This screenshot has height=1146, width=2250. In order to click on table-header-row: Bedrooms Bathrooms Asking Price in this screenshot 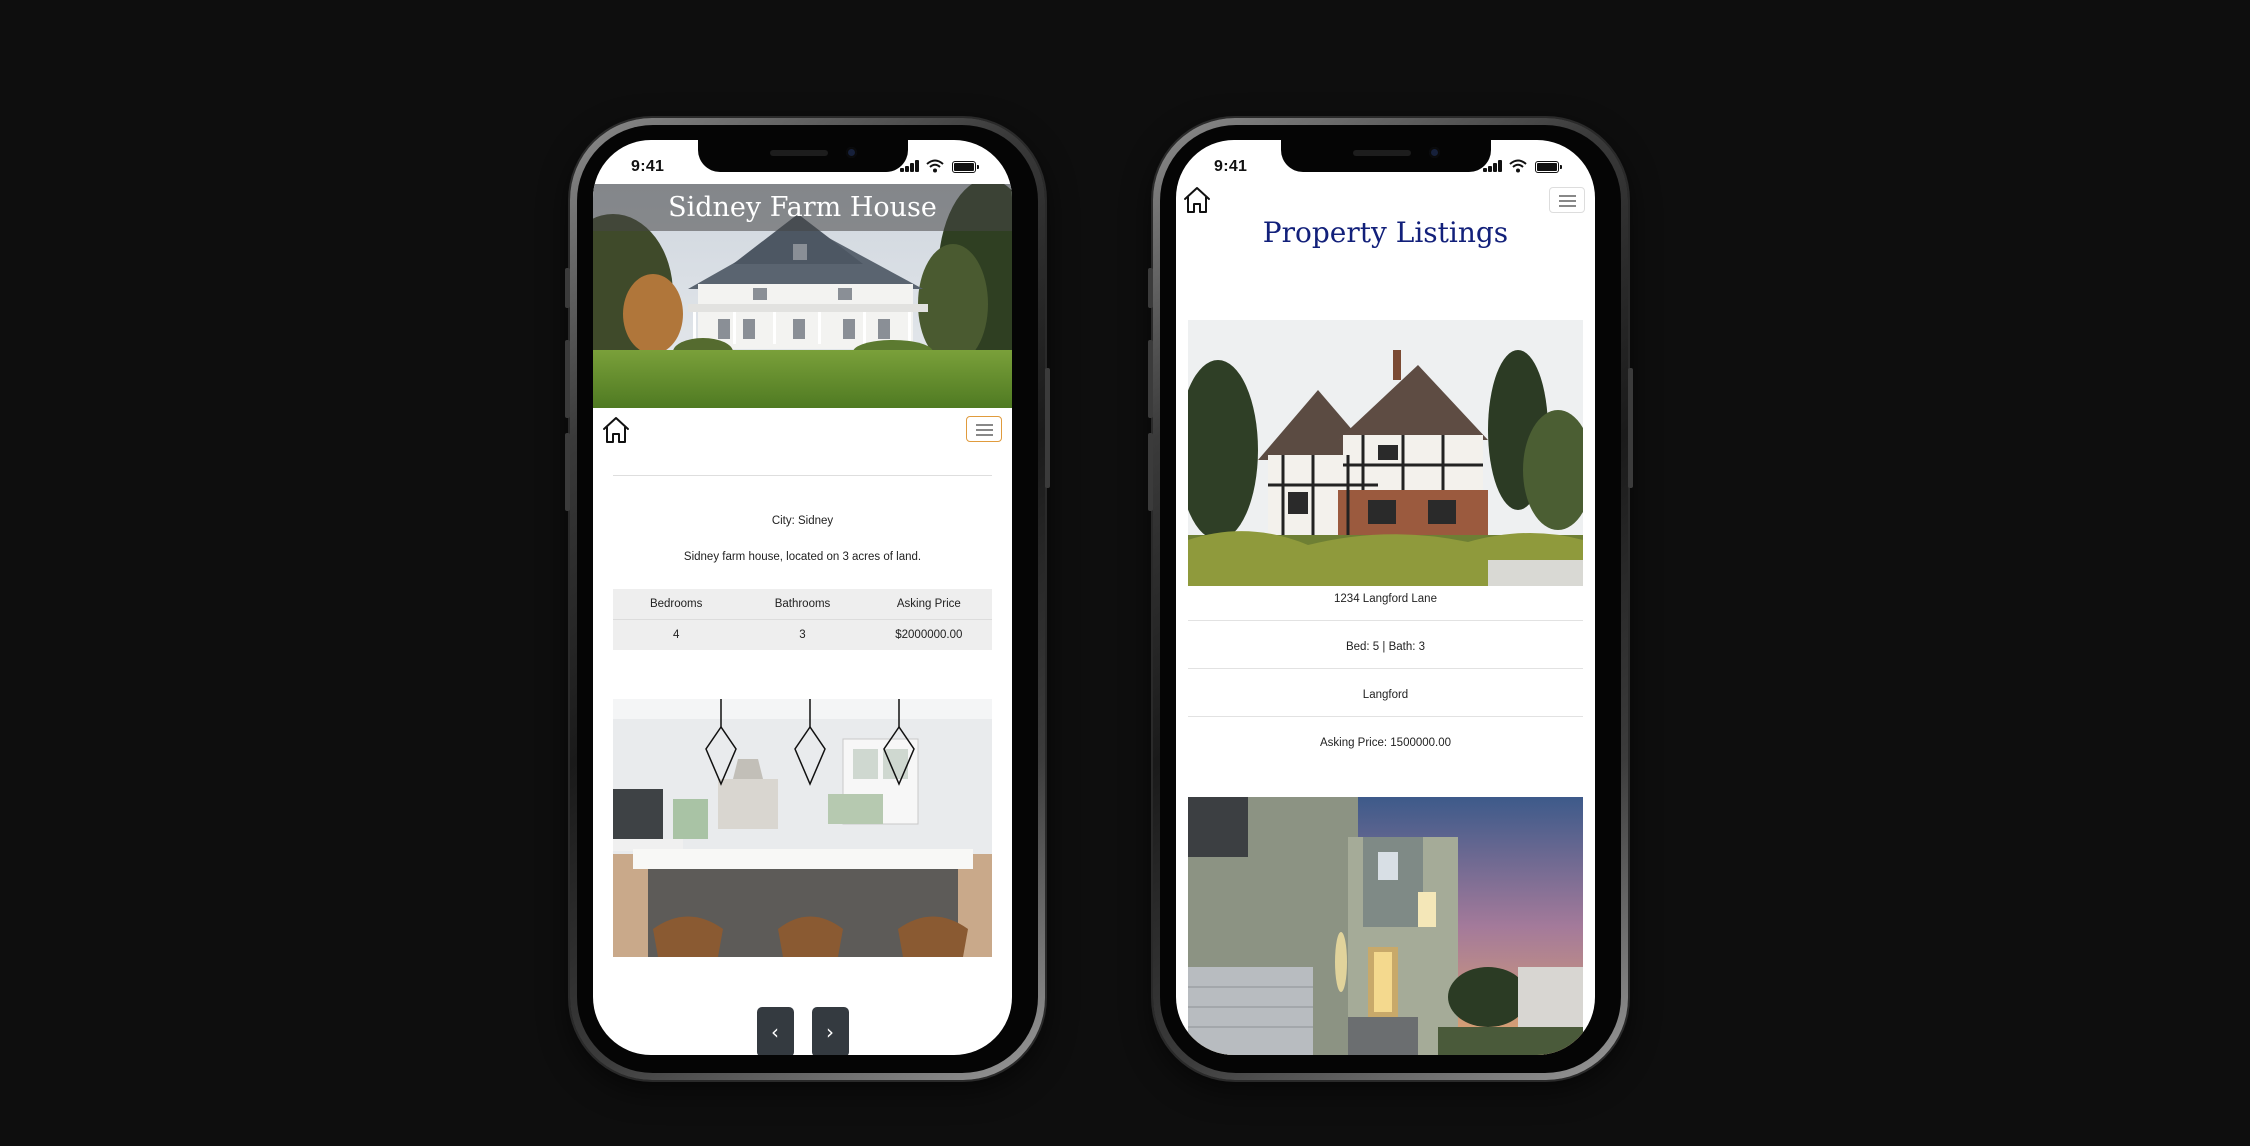, I will do `click(802, 604)`.